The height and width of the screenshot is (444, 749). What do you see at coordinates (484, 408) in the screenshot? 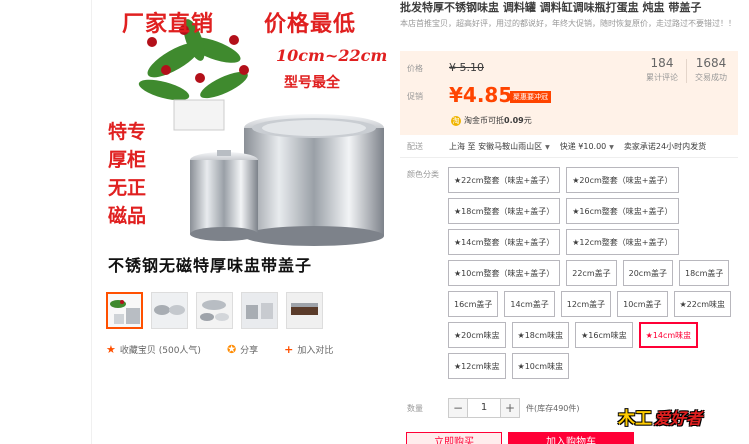
I see `quantity-input: 1` at bounding box center [484, 408].